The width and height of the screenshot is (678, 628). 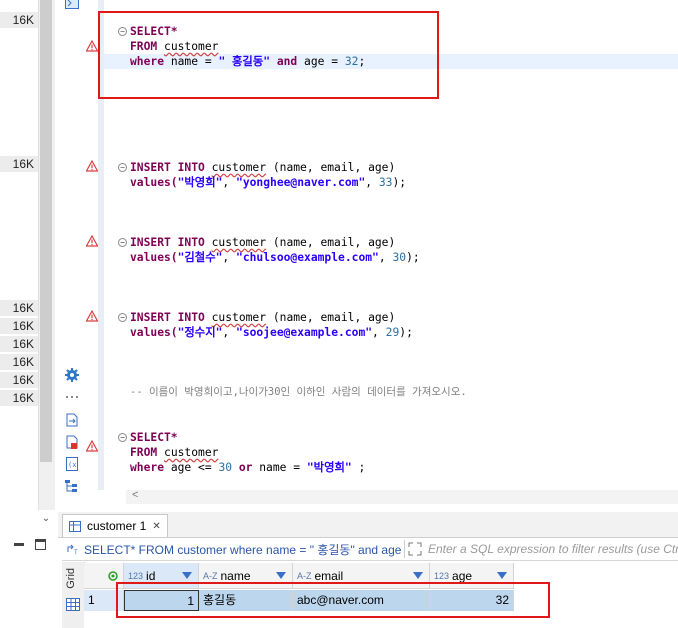 I want to click on tab-grid: Grid, so click(x=71, y=578).